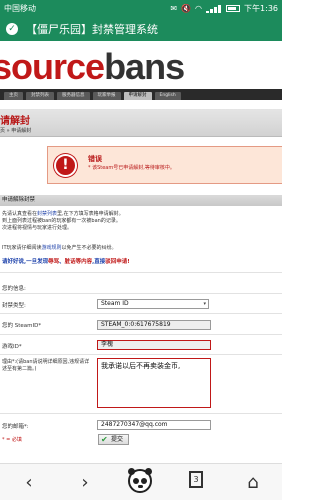  What do you see at coordinates (140, 486) in the screenshot?
I see `panda-nose` at bounding box center [140, 486].